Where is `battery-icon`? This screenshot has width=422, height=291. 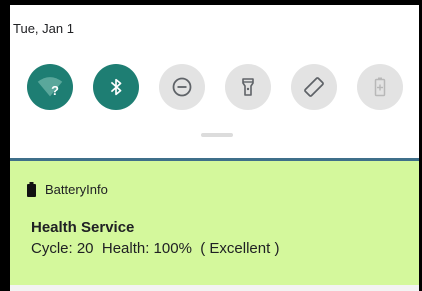
battery-icon is located at coordinates (31, 189).